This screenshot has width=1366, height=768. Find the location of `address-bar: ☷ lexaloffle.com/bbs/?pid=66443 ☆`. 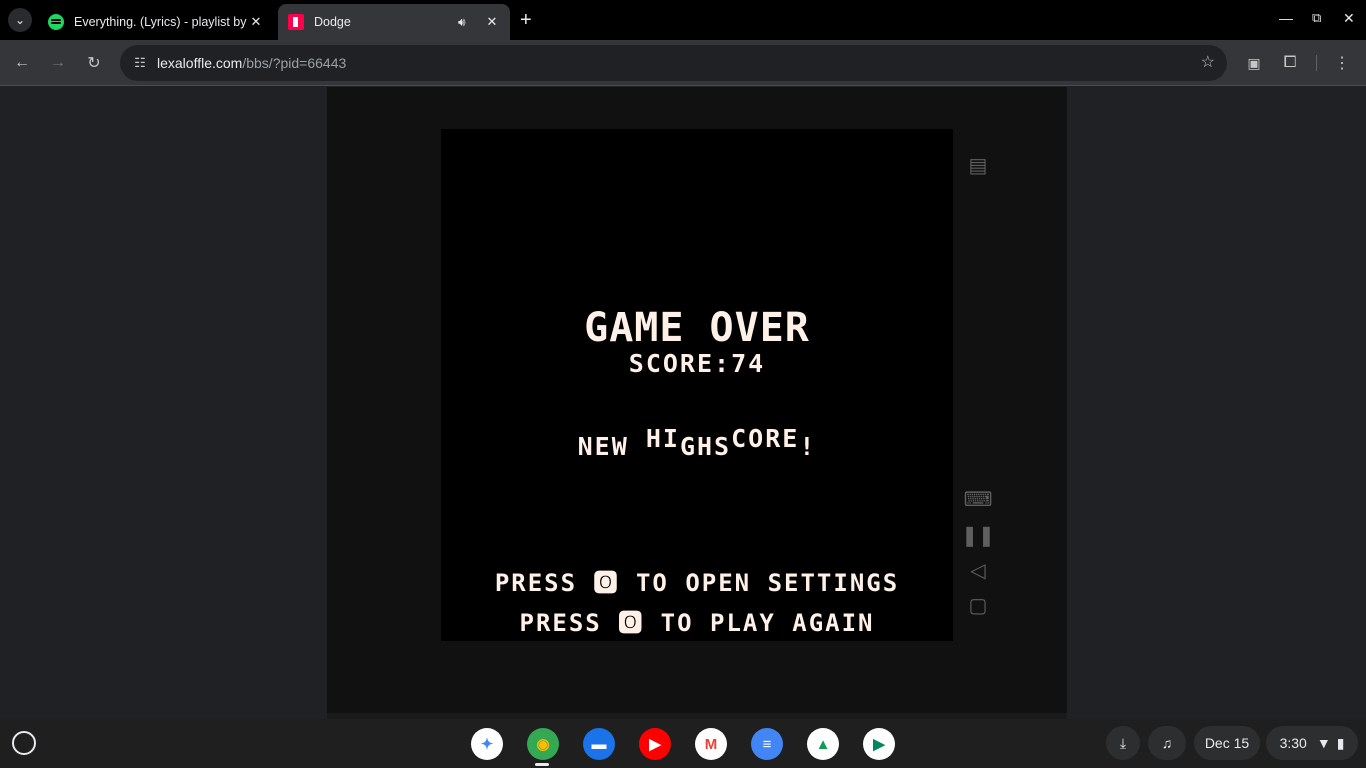

address-bar: ☷ lexaloffle.com/bbs/?pid=66443 ☆ is located at coordinates (673, 63).